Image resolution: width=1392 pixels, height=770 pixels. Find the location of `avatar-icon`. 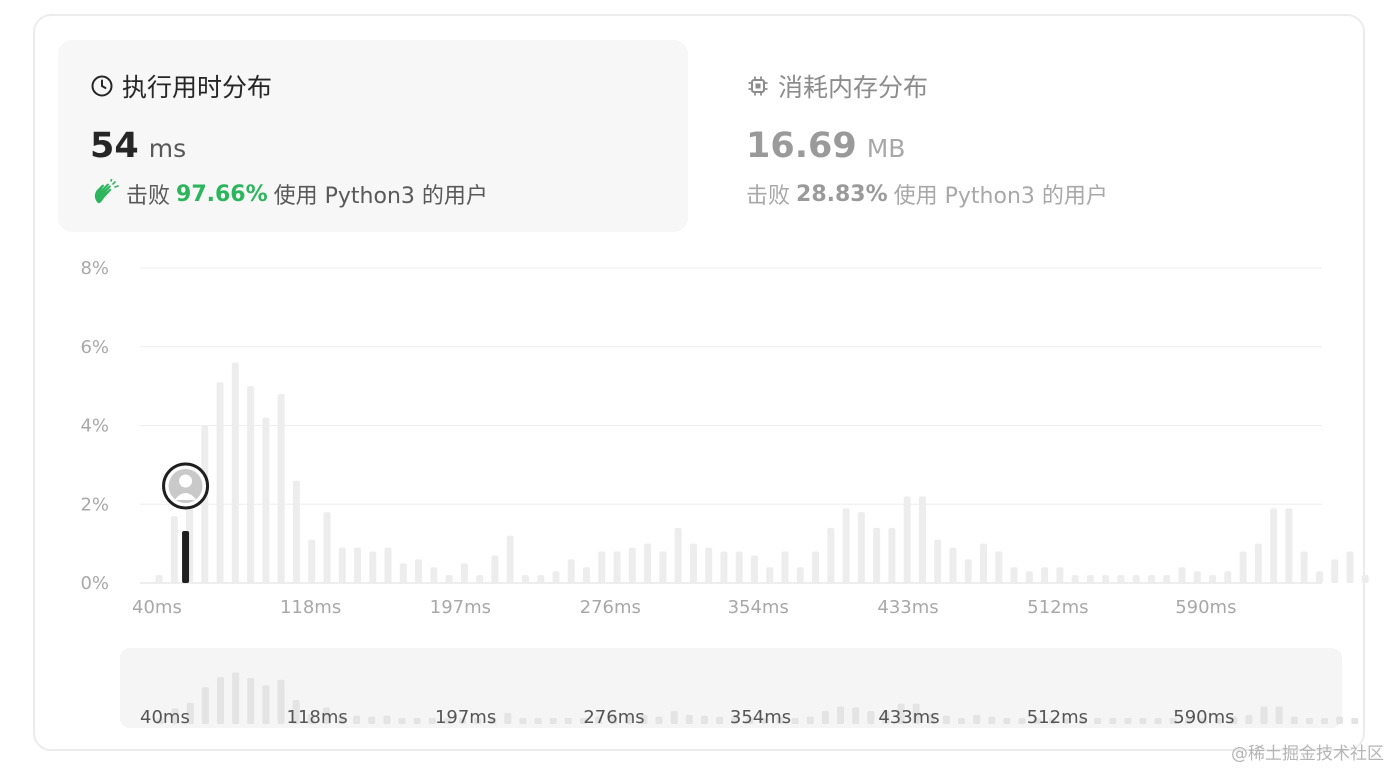

avatar-icon is located at coordinates (186, 486).